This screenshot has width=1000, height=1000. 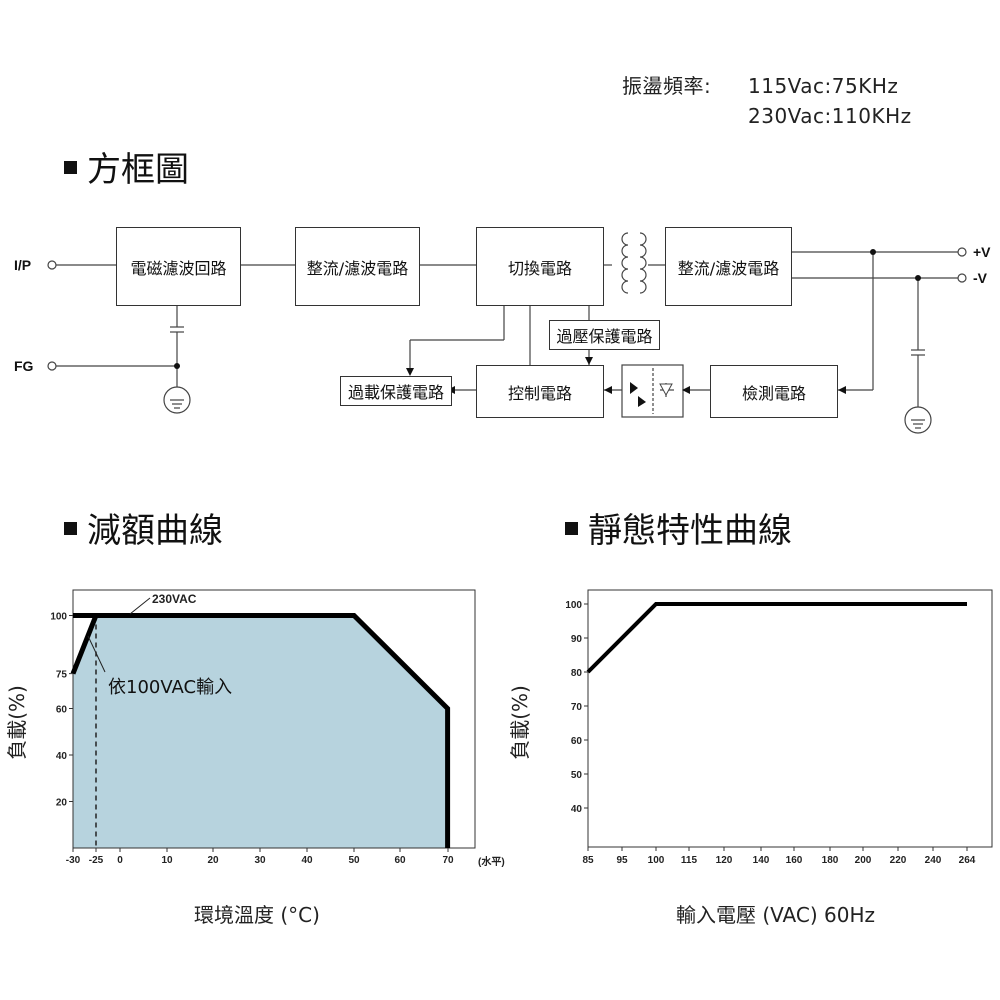 I want to click on static-y-tick-label: 60, so click(x=577, y=741).